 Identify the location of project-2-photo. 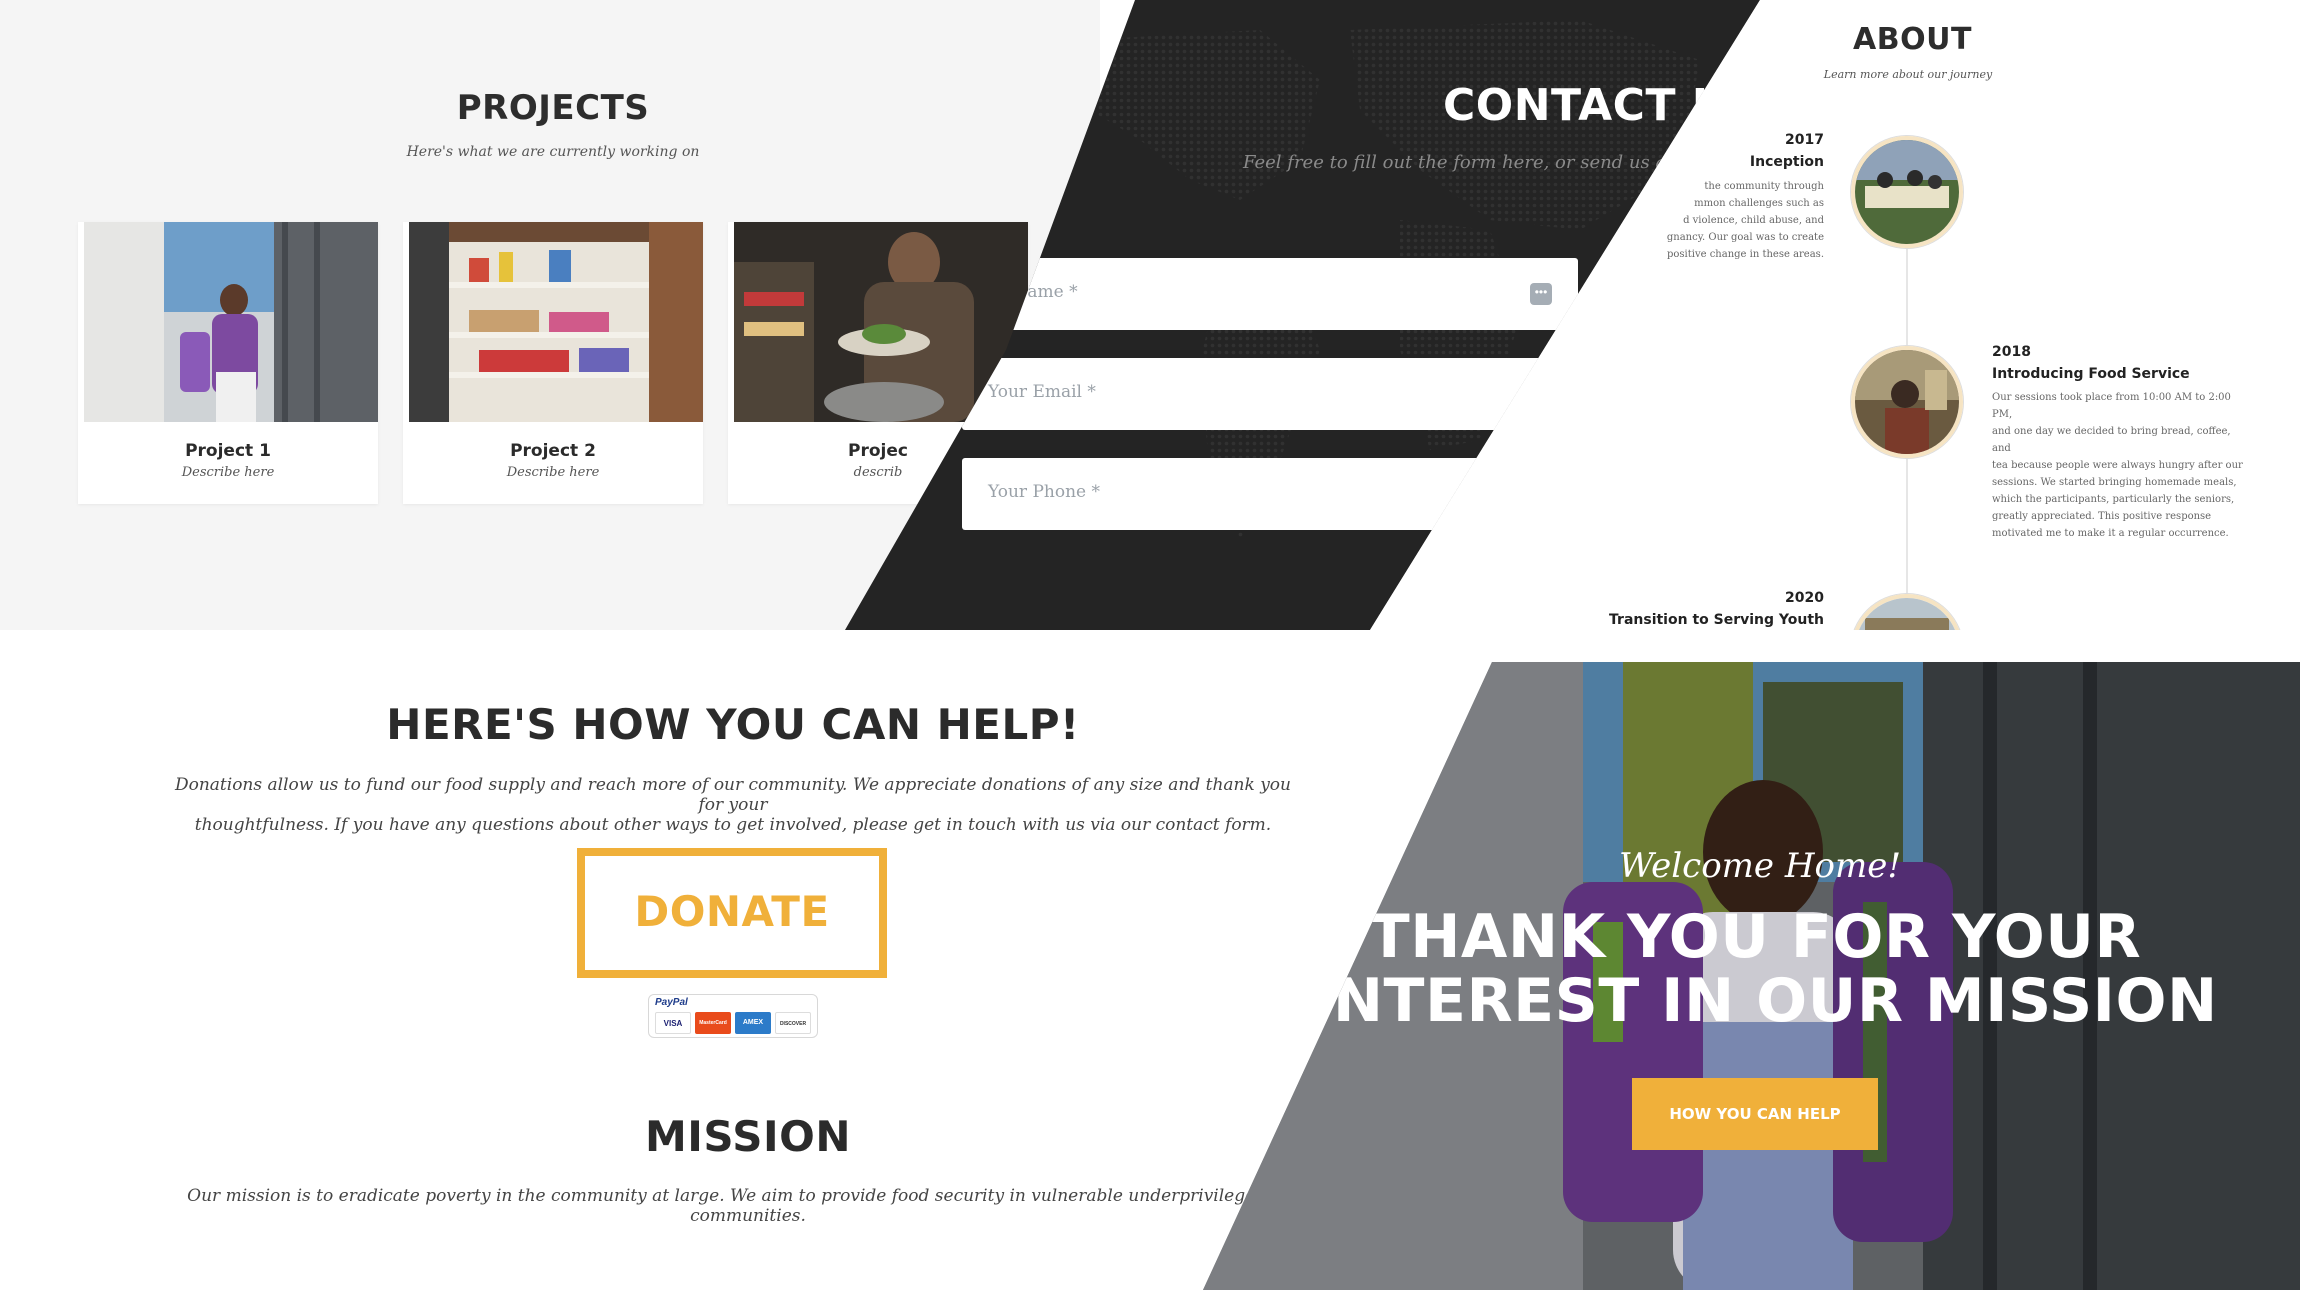
(556, 322).